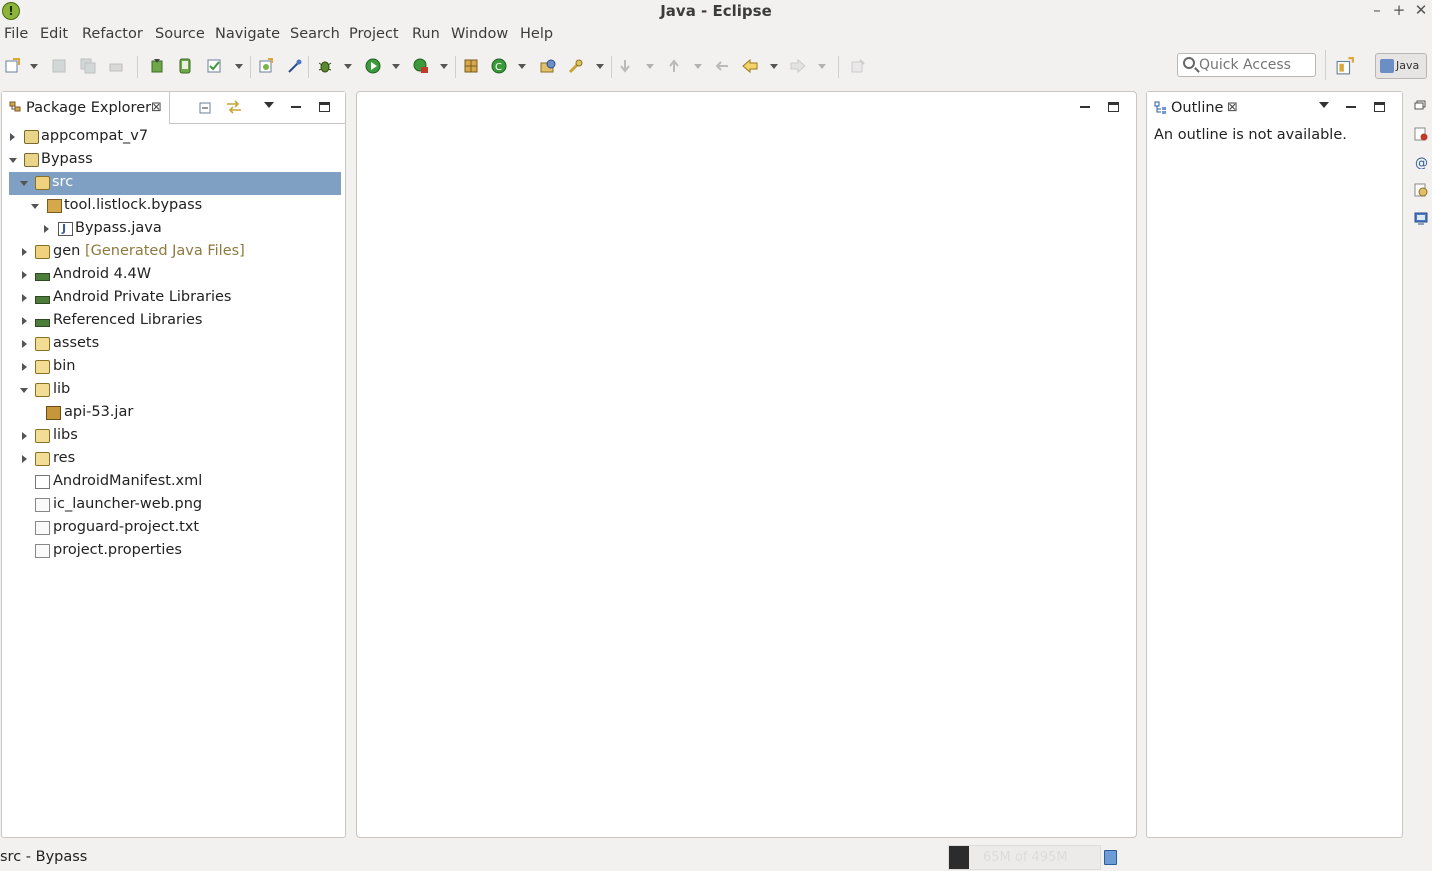  Describe the element at coordinates (175, 298) in the screenshot. I see `tree-item-private-libraries: Android Private Libraries` at that location.